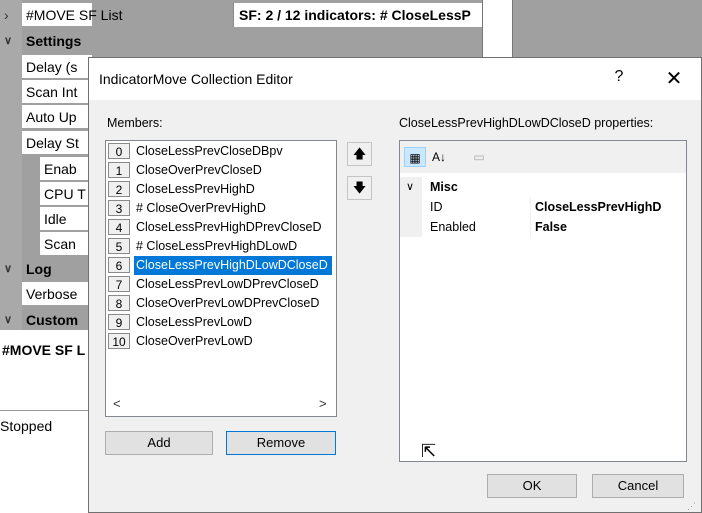  Describe the element at coordinates (65, 194) in the screenshot. I see `pg-row-label: CPU T` at that location.